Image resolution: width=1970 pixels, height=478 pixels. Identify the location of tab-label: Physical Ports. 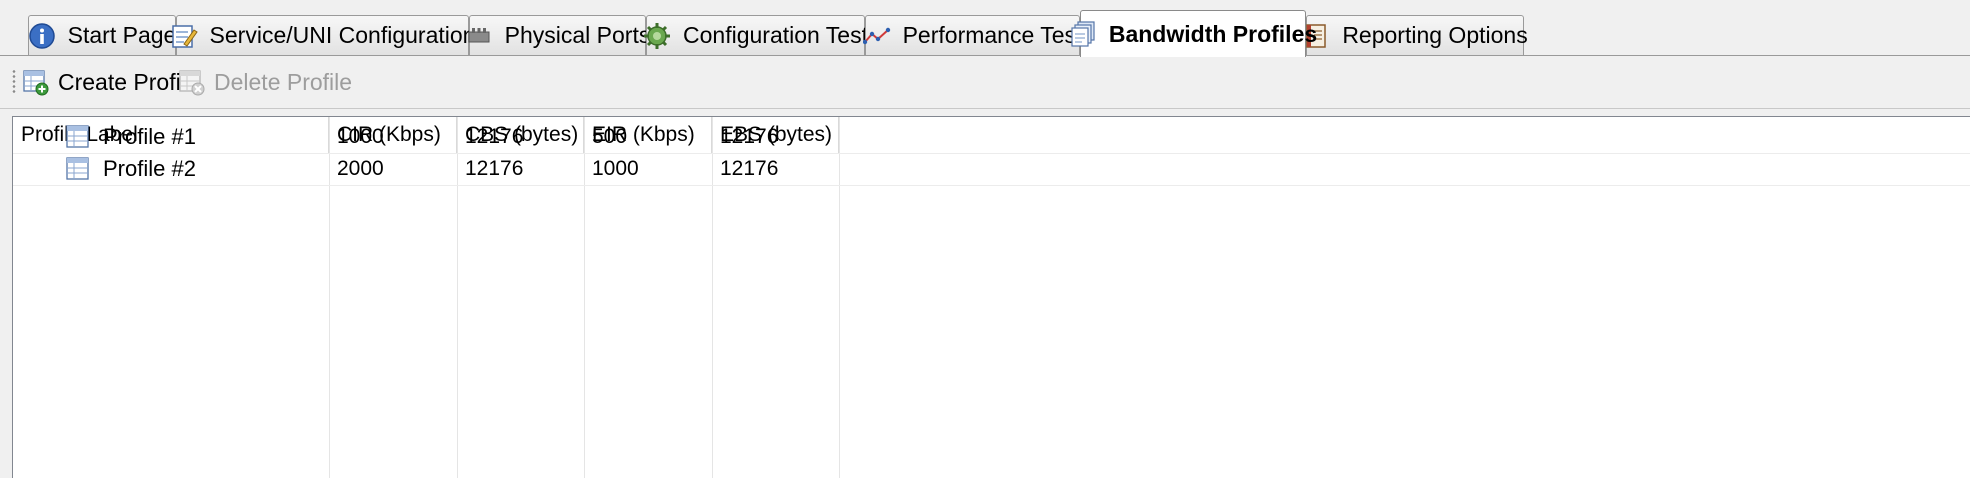
(577, 35).